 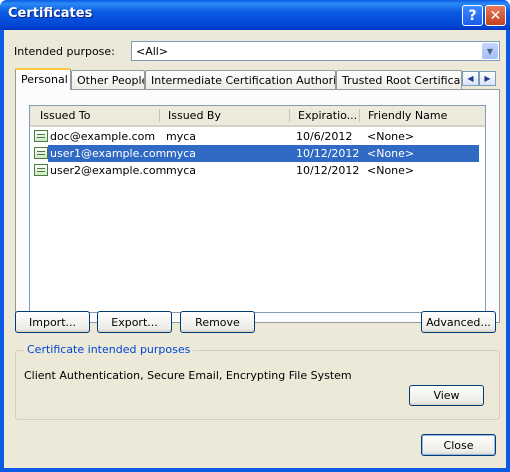 What do you see at coordinates (152, 51) in the screenshot?
I see `intended-purpose-value: <All>` at bounding box center [152, 51].